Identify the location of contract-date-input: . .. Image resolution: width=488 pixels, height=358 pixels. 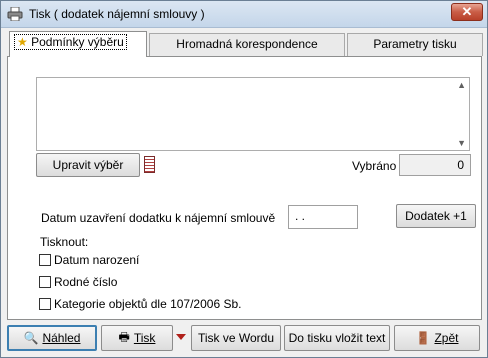
(323, 217).